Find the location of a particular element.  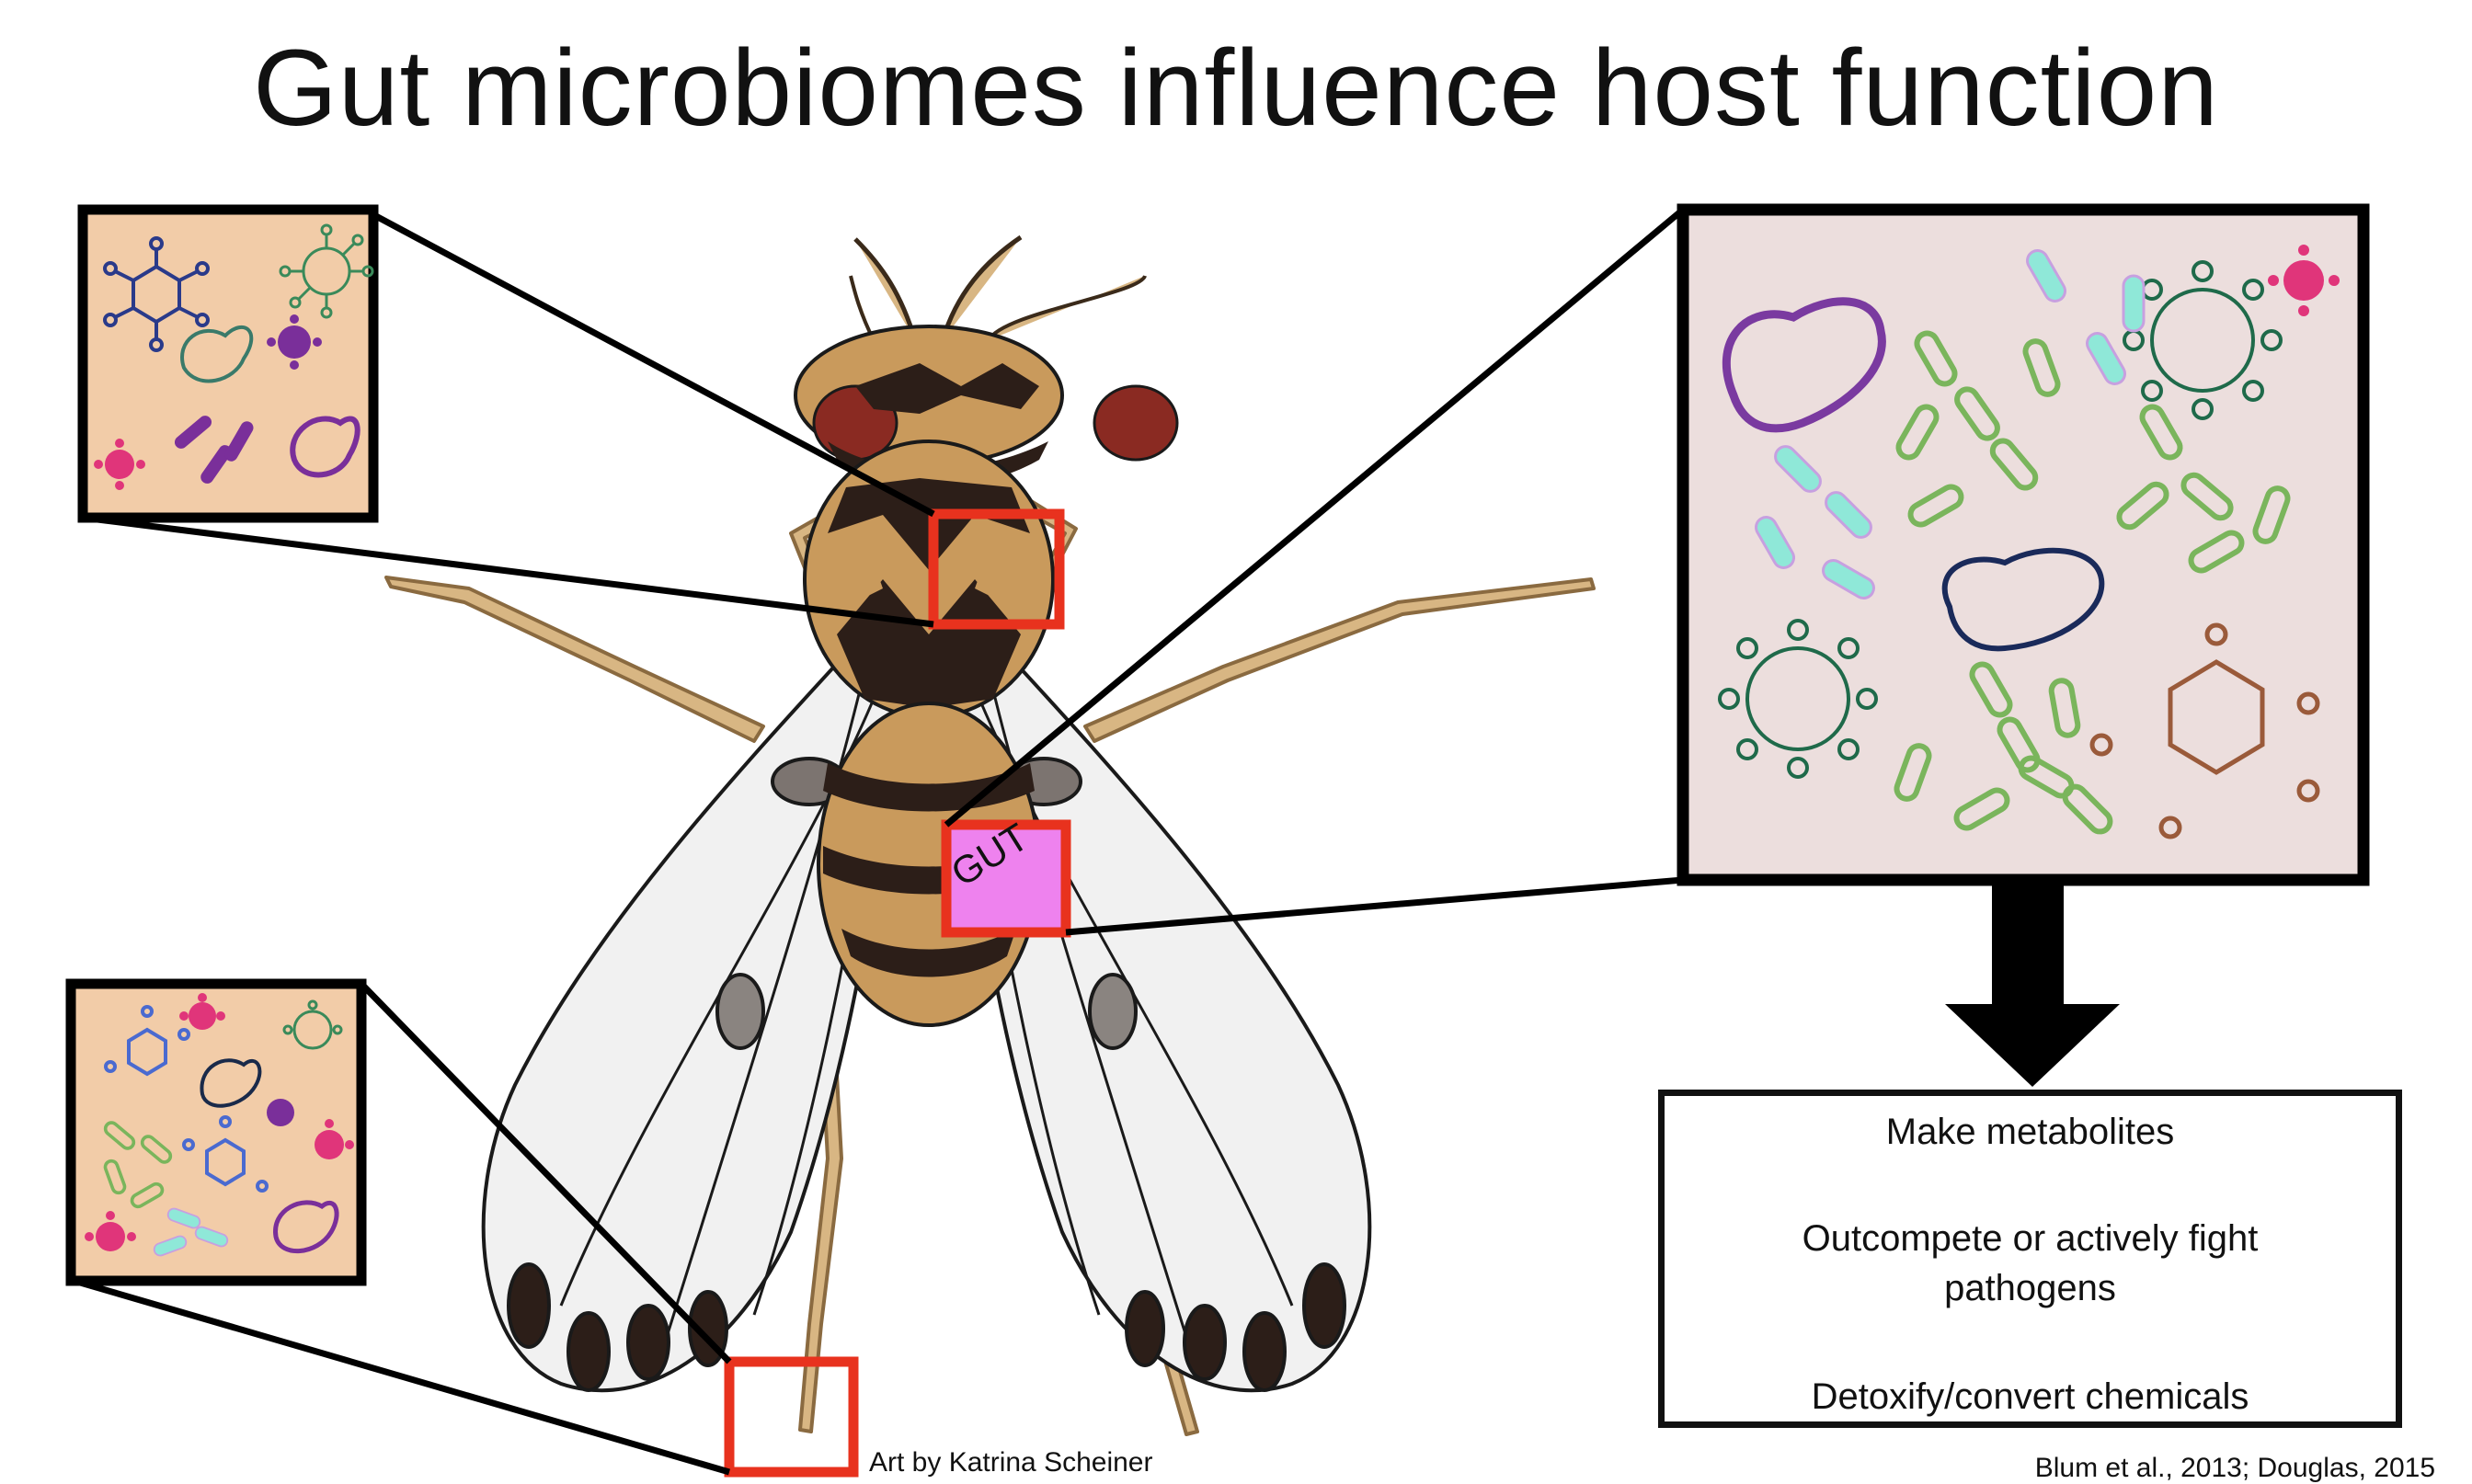

outcome-metabolites: Make metabolites is located at coordinates (2030, 1132).